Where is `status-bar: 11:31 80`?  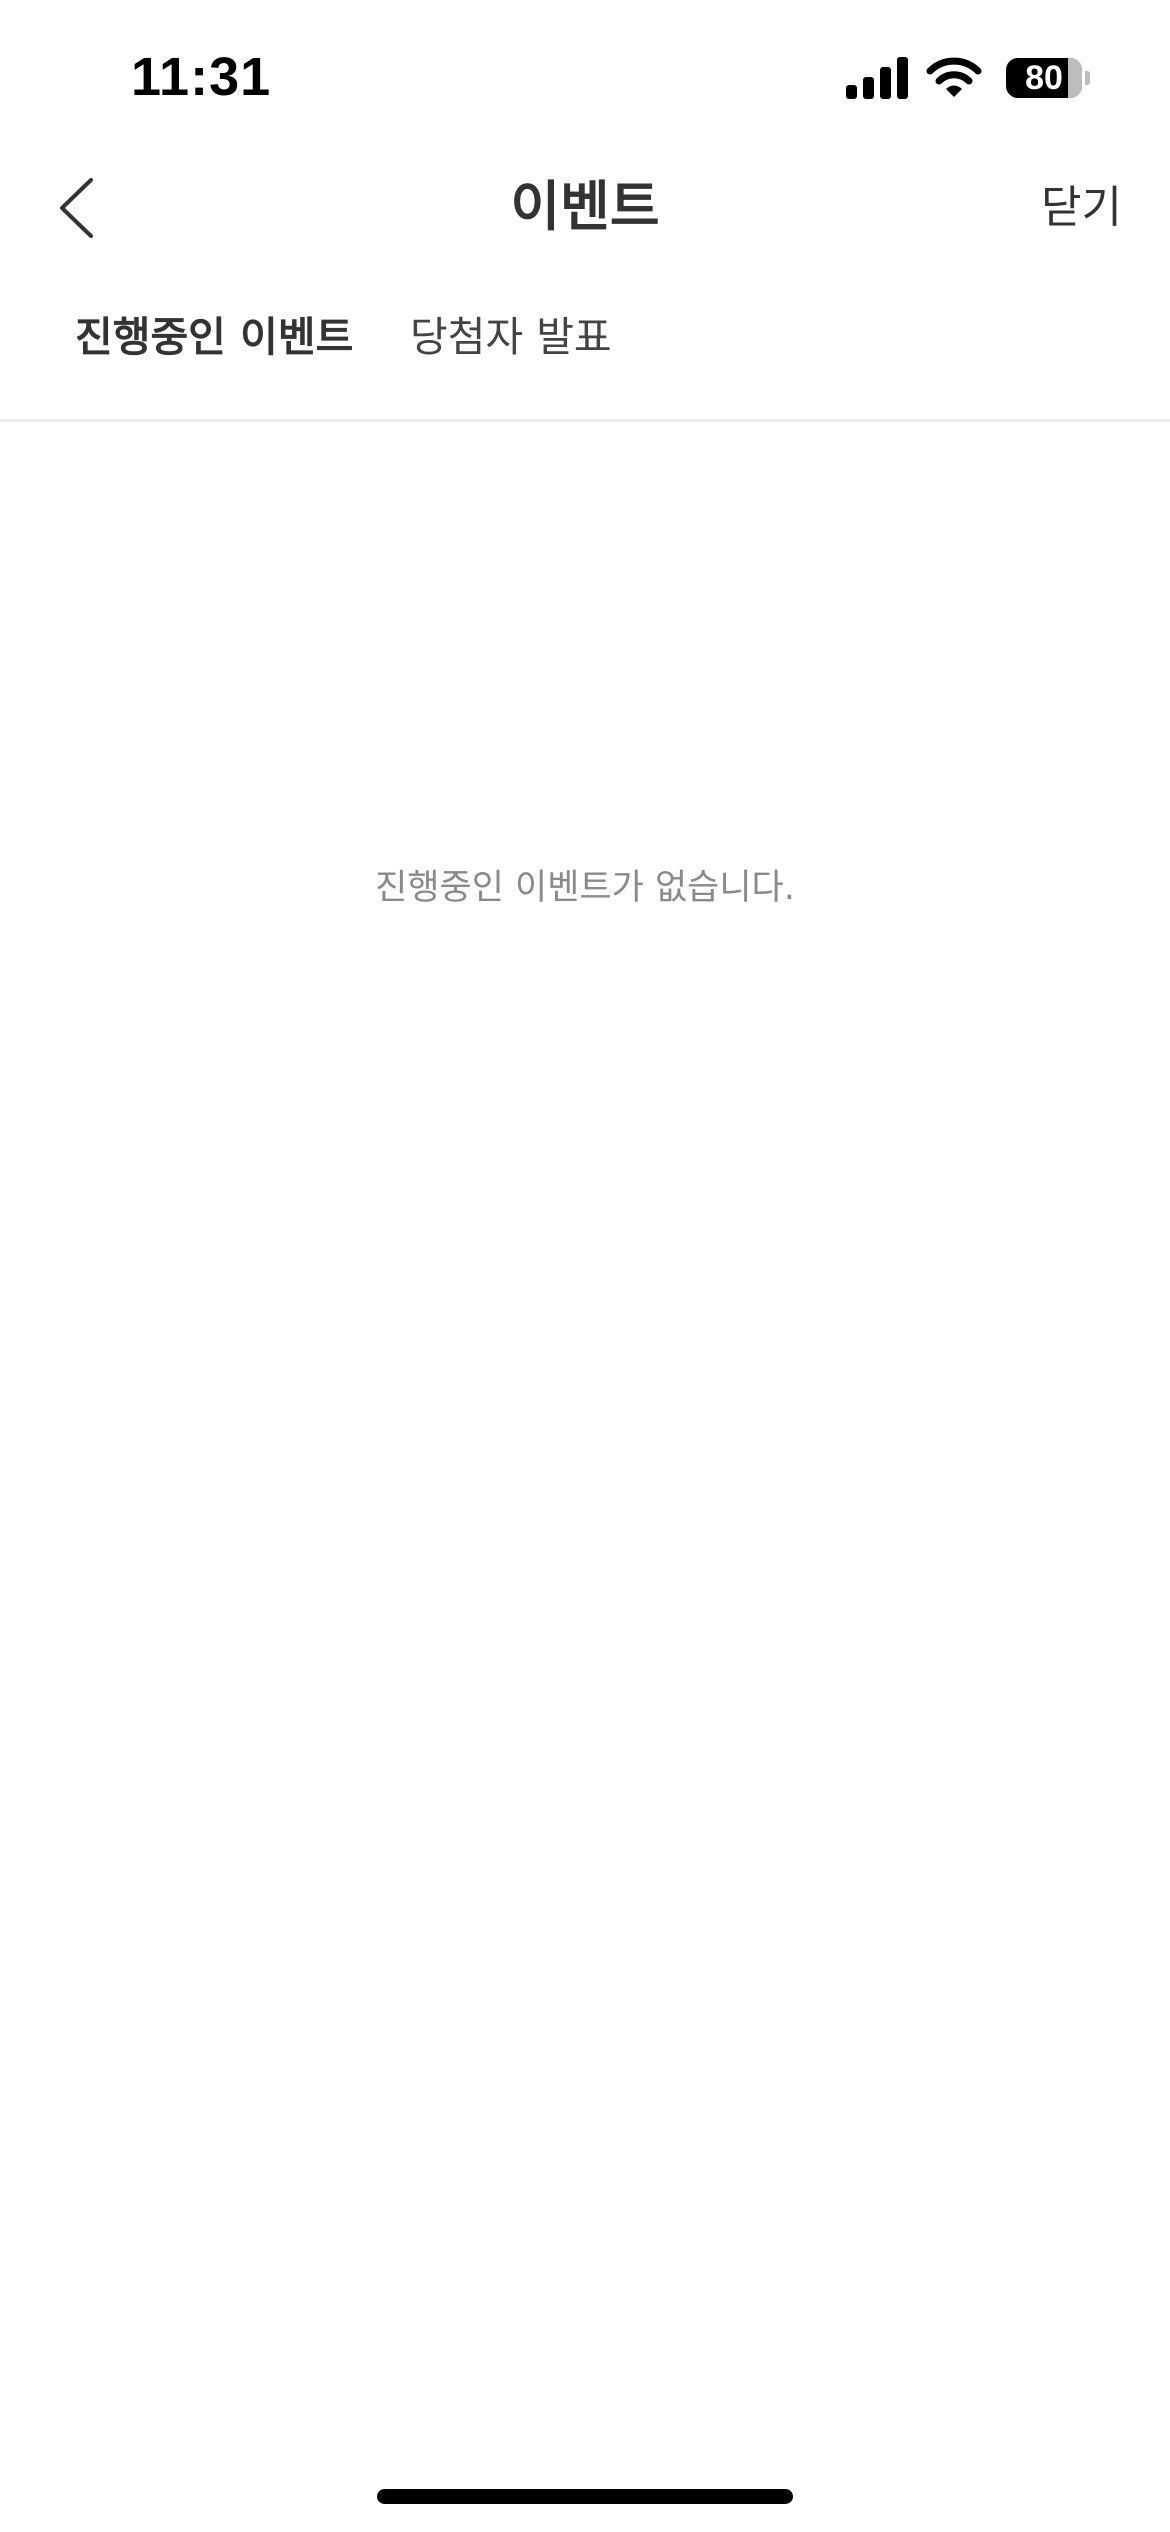
status-bar: 11:31 80 is located at coordinates (585, 75).